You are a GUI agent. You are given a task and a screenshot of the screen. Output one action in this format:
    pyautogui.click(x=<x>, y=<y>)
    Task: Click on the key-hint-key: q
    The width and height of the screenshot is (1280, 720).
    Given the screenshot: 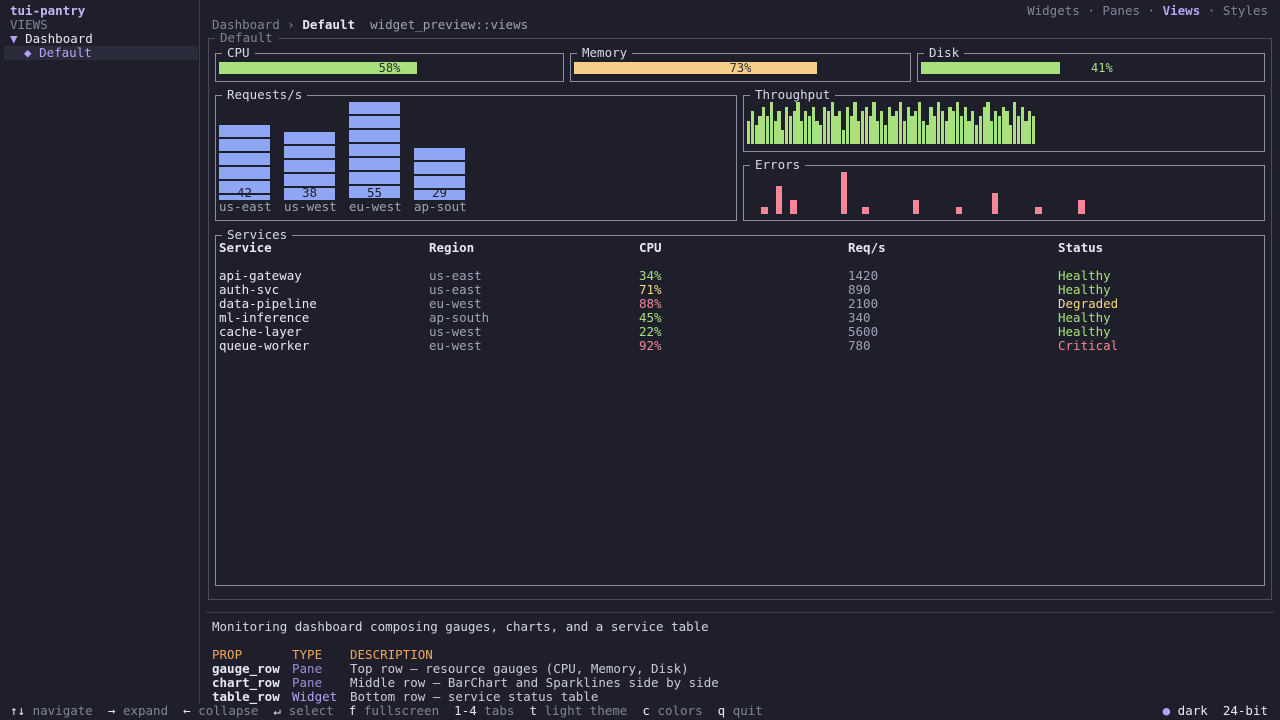 What is the action you would take?
    pyautogui.click(x=721, y=710)
    